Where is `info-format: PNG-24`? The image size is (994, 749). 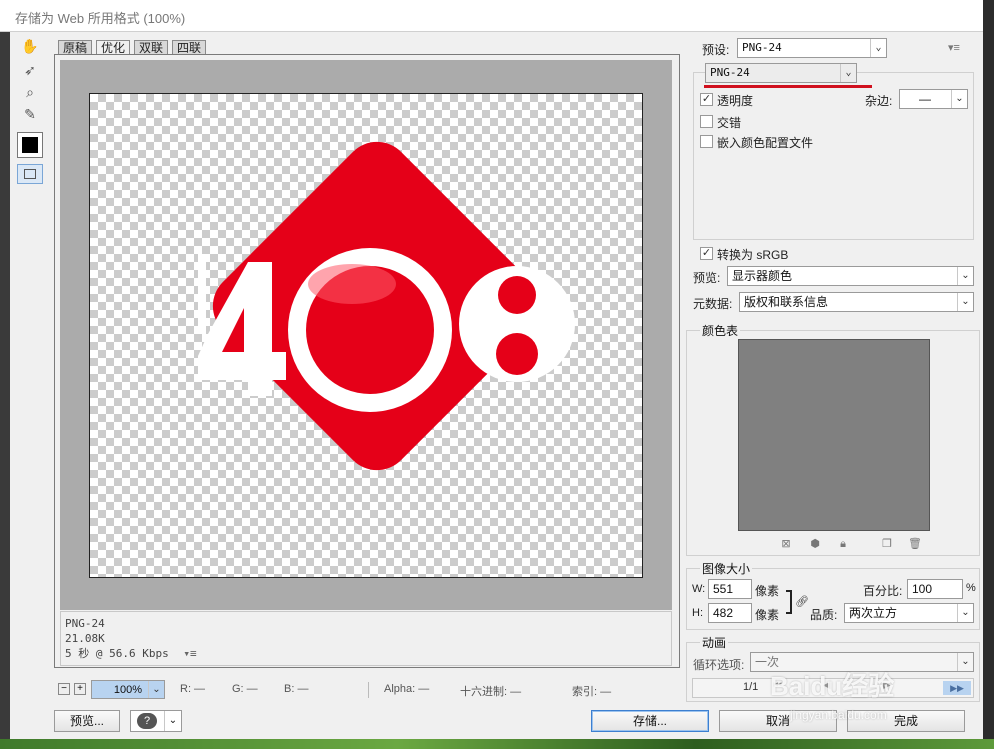 info-format: PNG-24 is located at coordinates (85, 623).